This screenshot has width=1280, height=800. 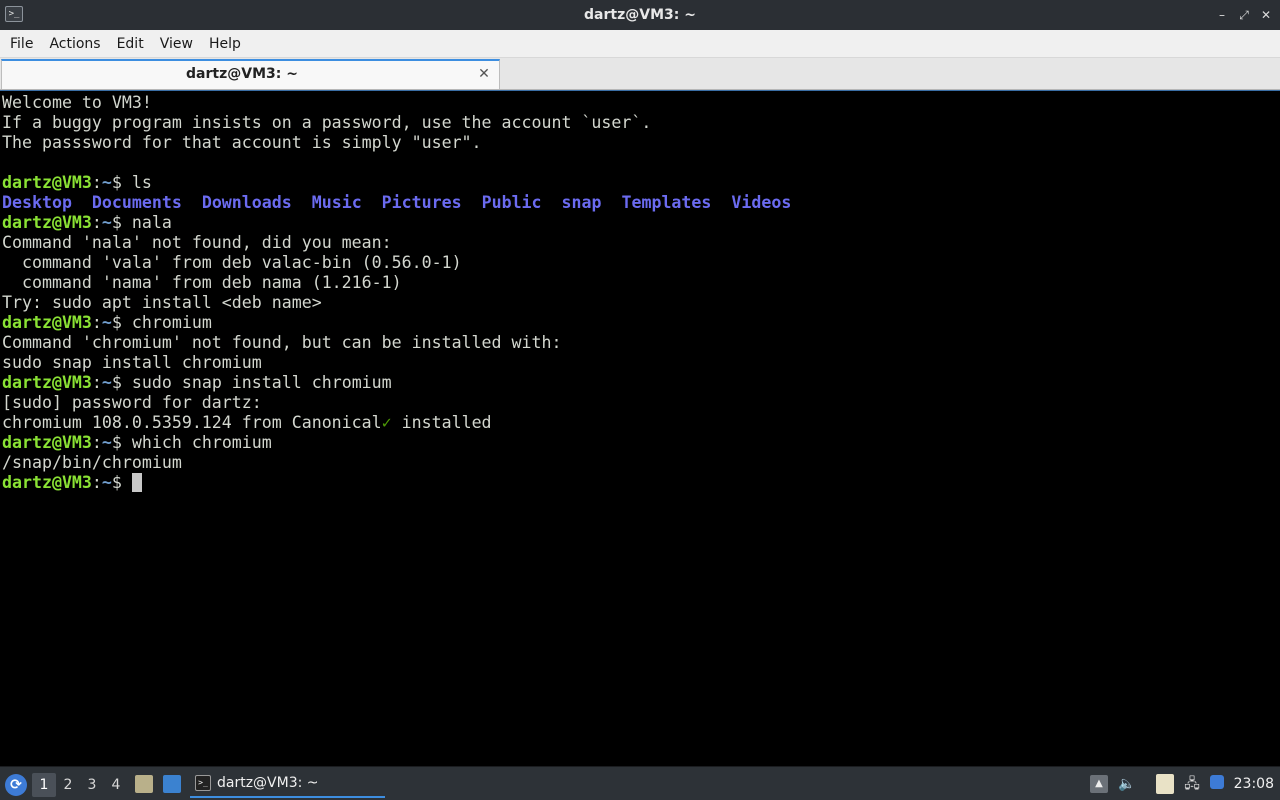 What do you see at coordinates (1127, 784) in the screenshot?
I see `volume-icon: 🔈` at bounding box center [1127, 784].